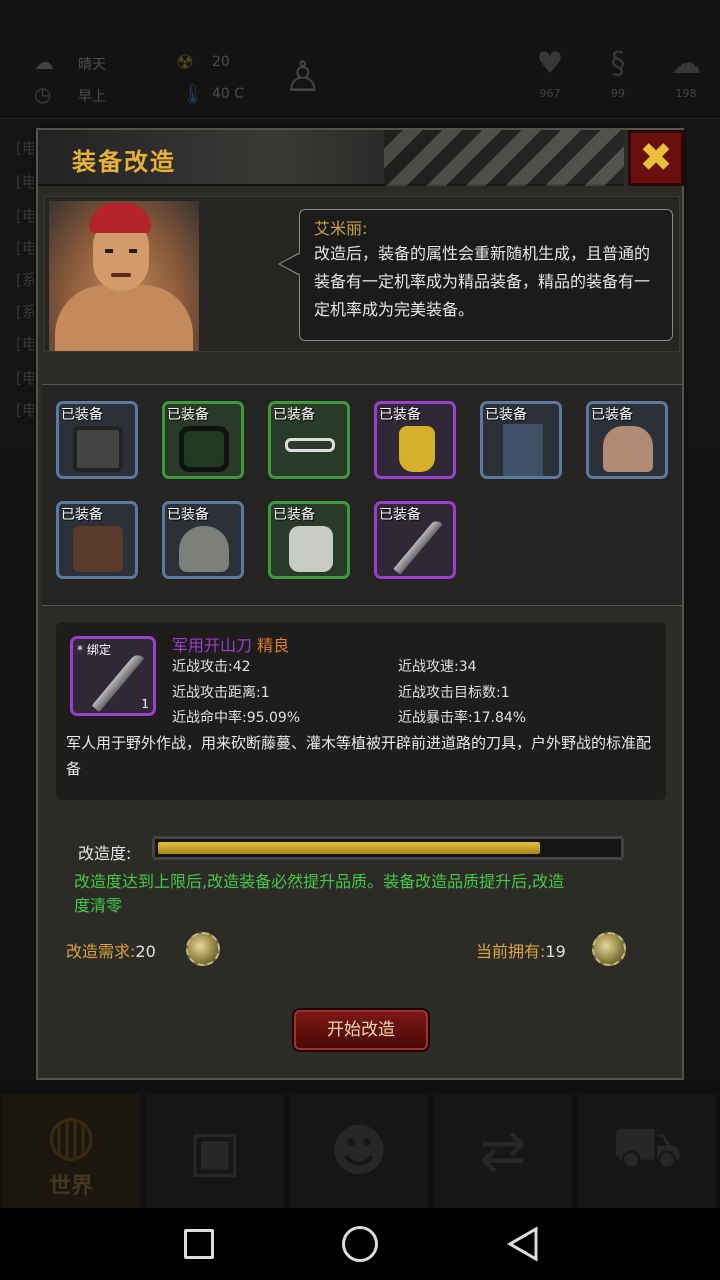 Image resolution: width=720 pixels, height=1280 pixels. I want to click on equip-slot-pants: 已装备, so click(521, 440).